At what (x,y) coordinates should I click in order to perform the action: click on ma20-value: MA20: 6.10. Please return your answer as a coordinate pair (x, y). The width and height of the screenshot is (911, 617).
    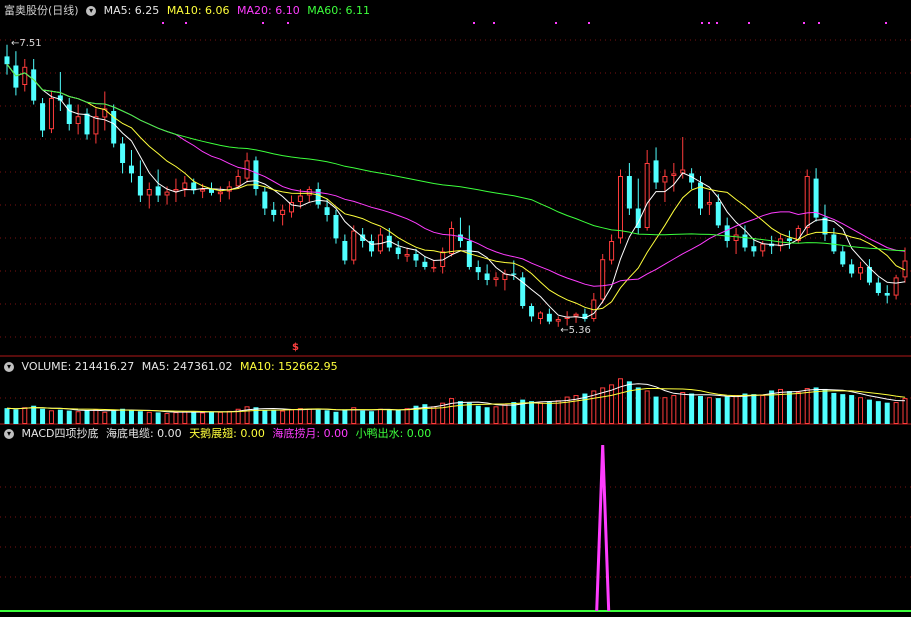
    Looking at the image, I should click on (268, 10).